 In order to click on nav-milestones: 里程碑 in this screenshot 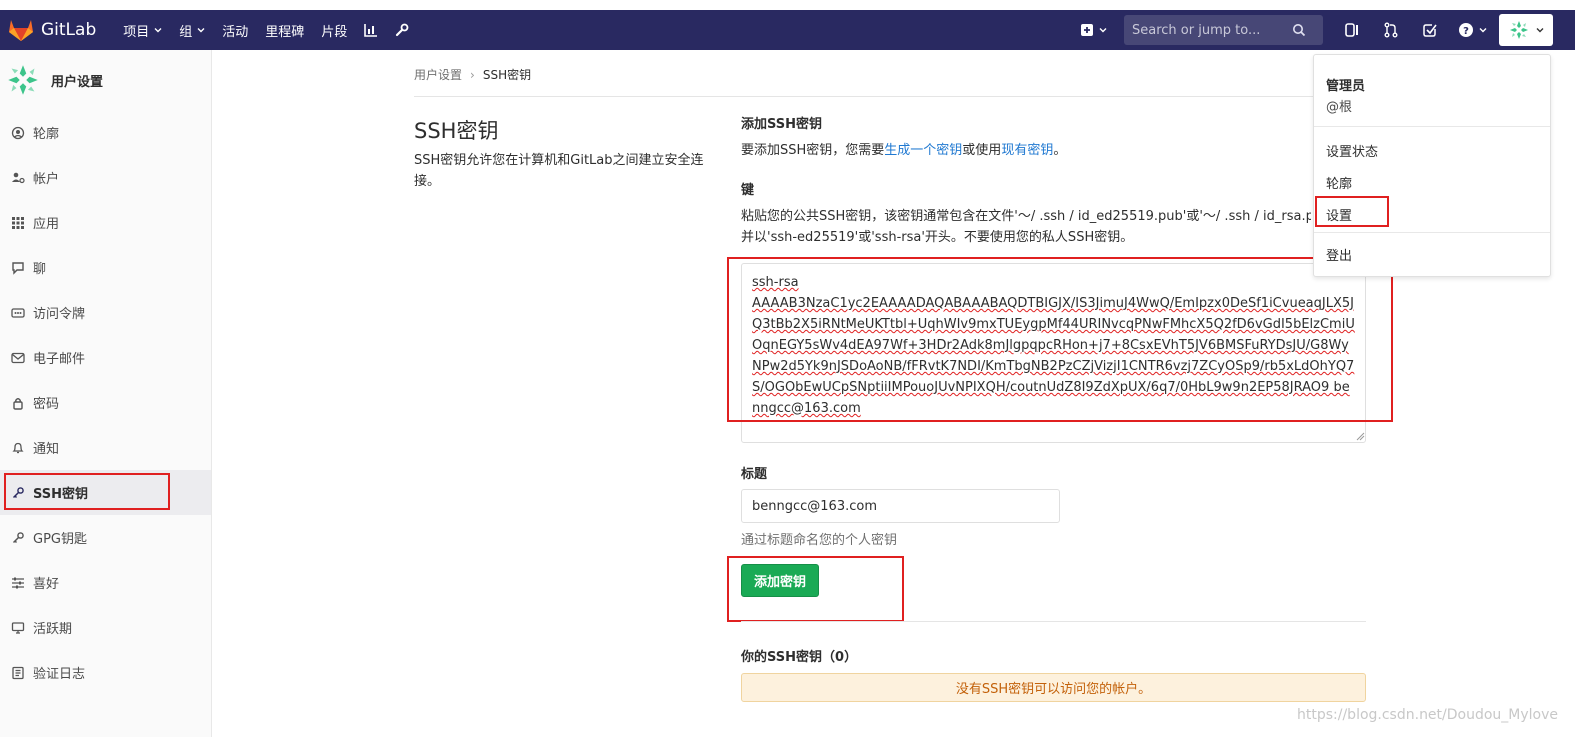, I will do `click(284, 30)`.